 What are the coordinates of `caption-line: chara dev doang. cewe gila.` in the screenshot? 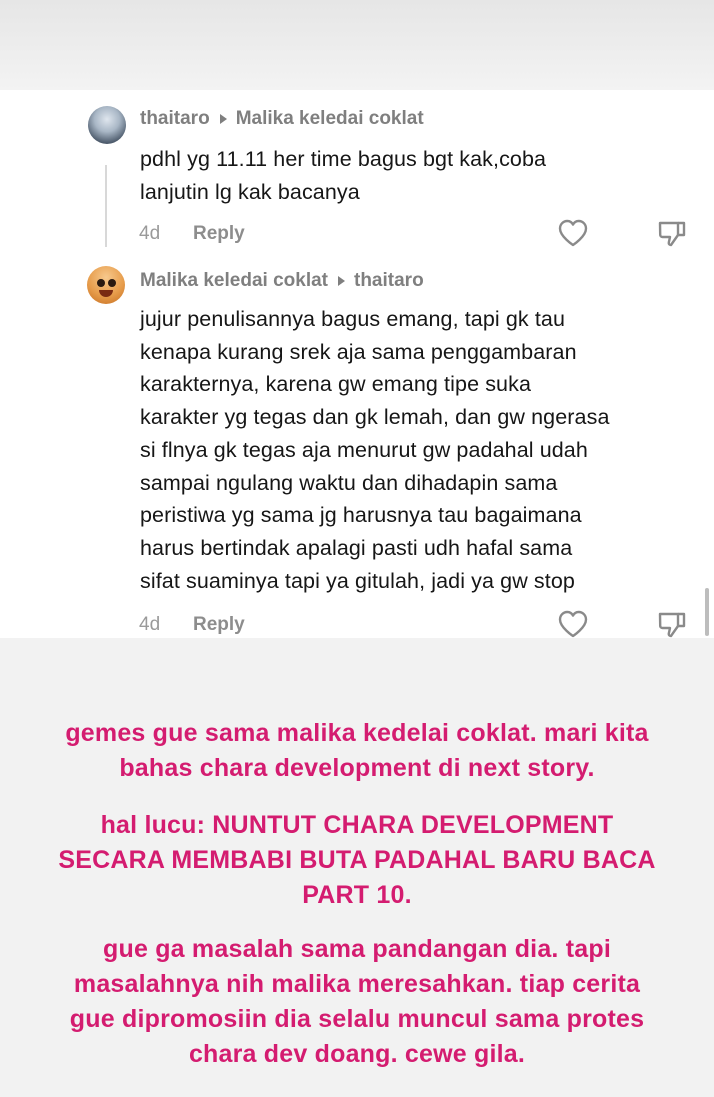 It's located at (357, 1054).